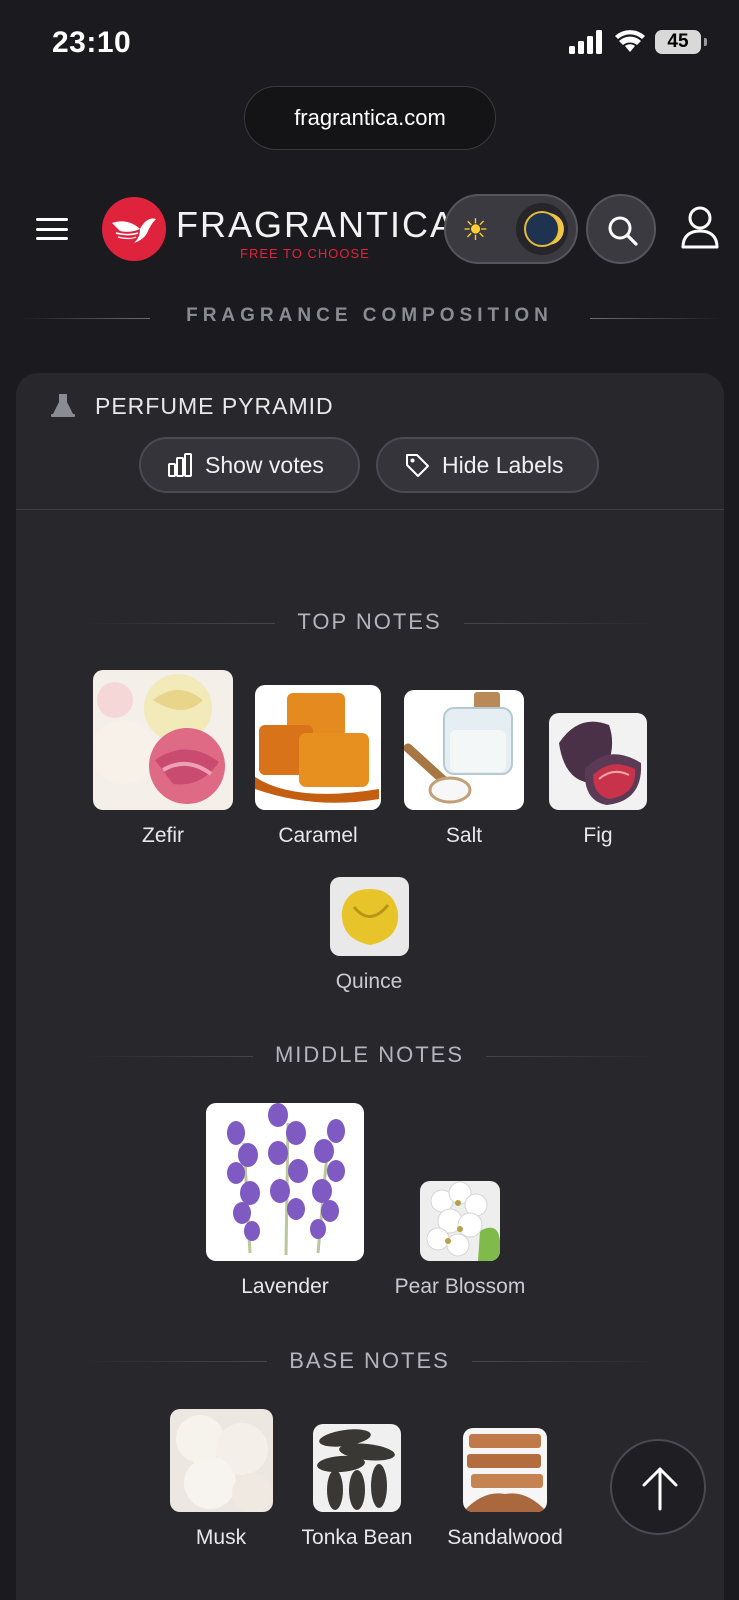 This screenshot has height=1600, width=739. What do you see at coordinates (542, 229) in the screenshot?
I see `moon-icon` at bounding box center [542, 229].